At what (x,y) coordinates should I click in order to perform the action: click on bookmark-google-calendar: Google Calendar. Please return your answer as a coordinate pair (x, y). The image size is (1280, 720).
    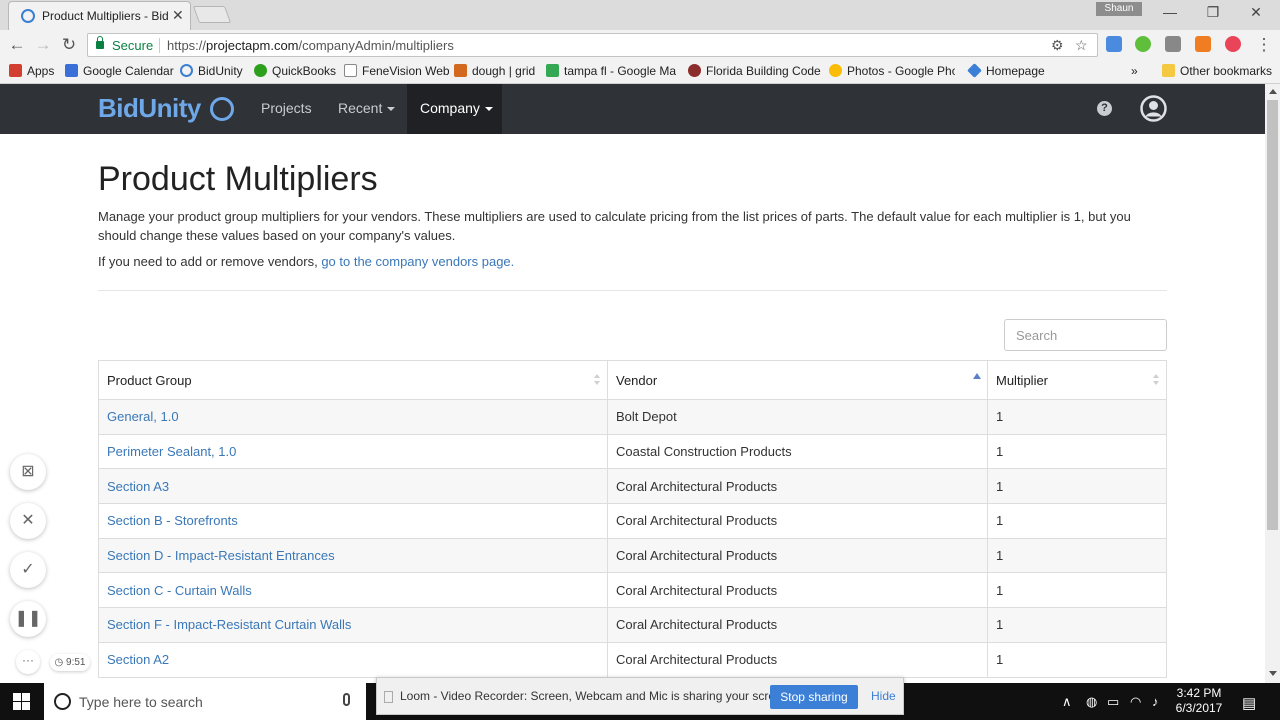
    Looking at the image, I should click on (119, 71).